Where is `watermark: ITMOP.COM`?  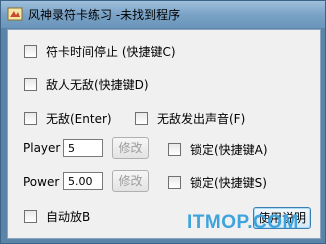
watermark: ITMOP.COM is located at coordinates (243, 222).